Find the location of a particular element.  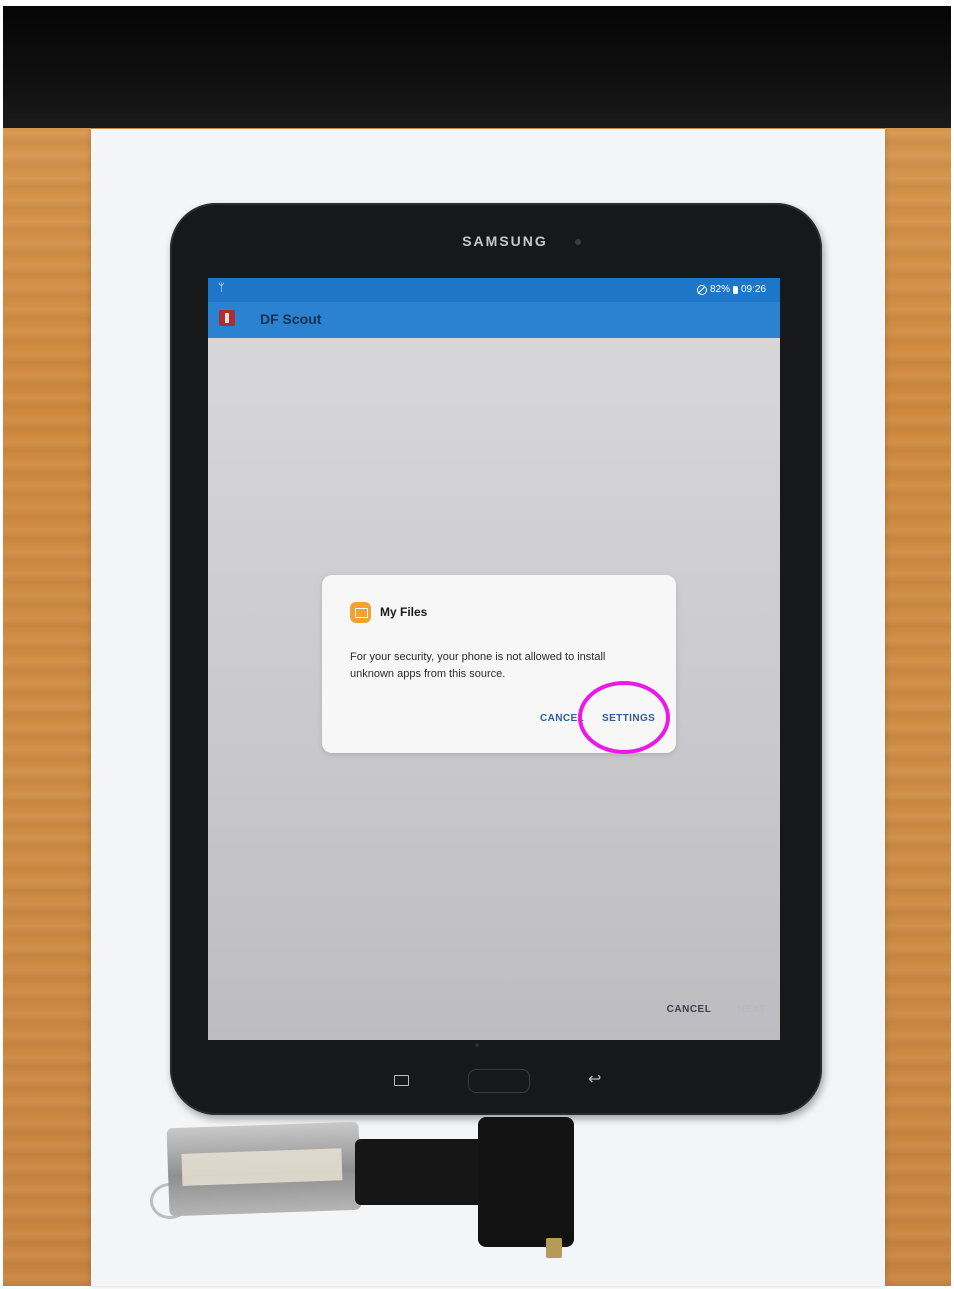

do-not-disturb-icon is located at coordinates (701, 289).